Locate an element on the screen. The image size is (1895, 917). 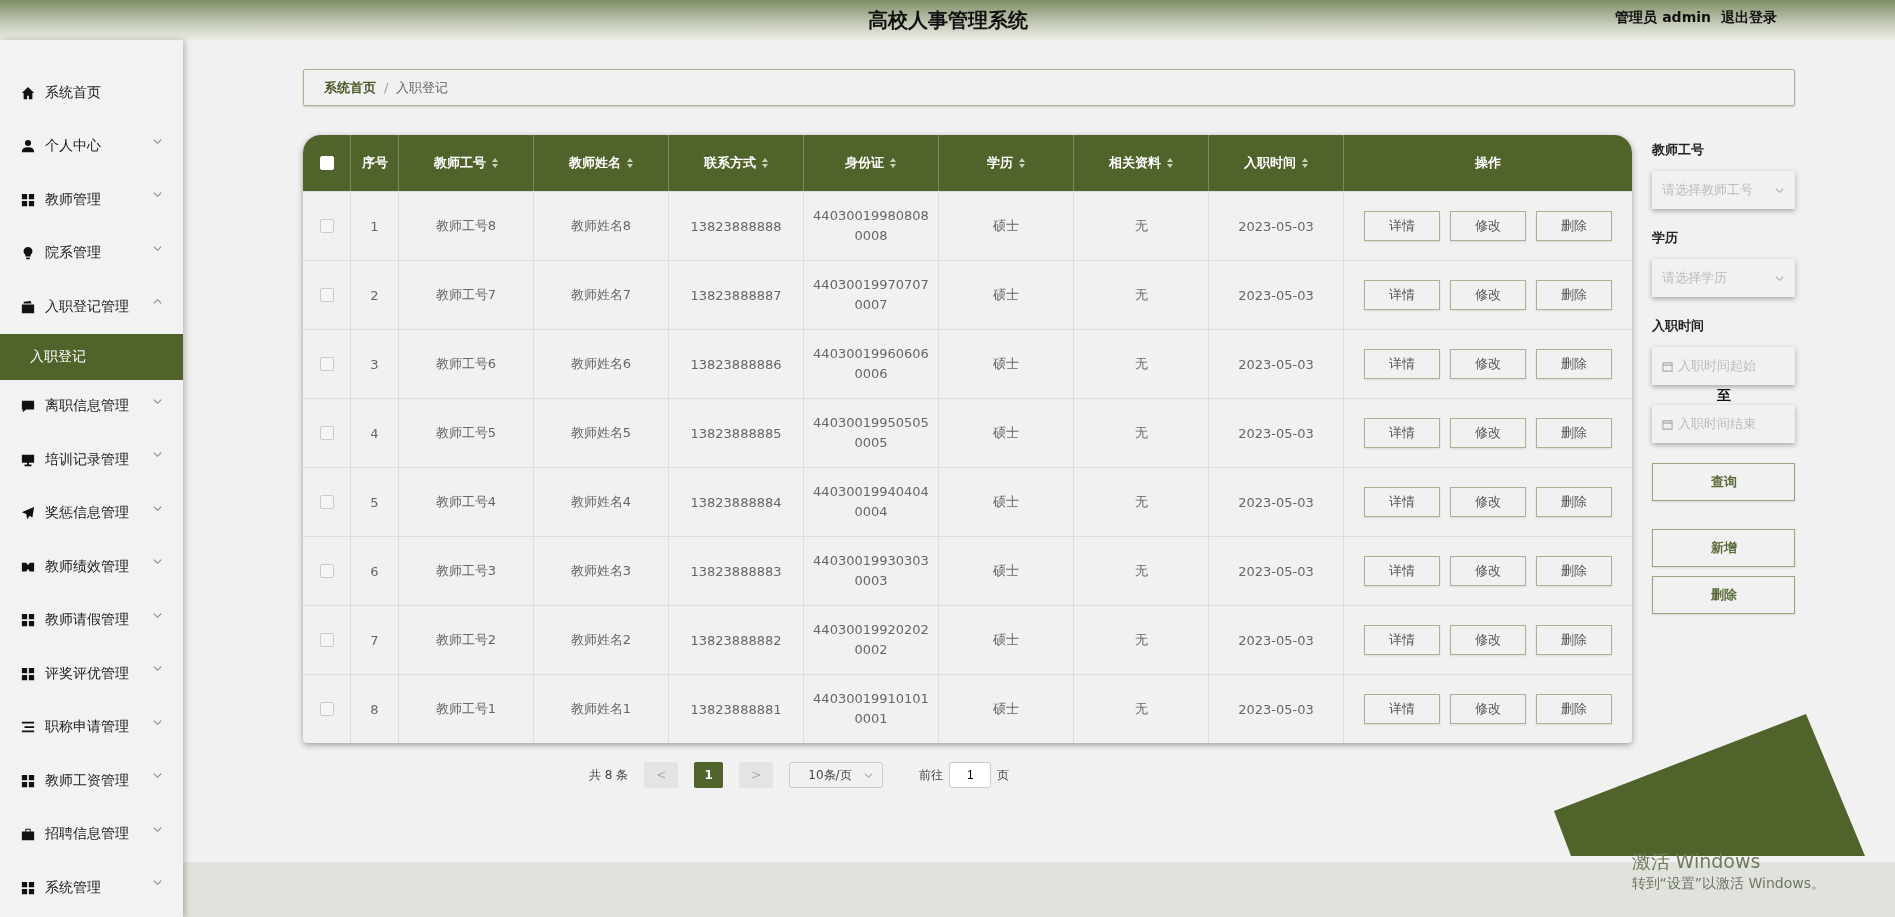
column-header: 序号 is located at coordinates (375, 163).